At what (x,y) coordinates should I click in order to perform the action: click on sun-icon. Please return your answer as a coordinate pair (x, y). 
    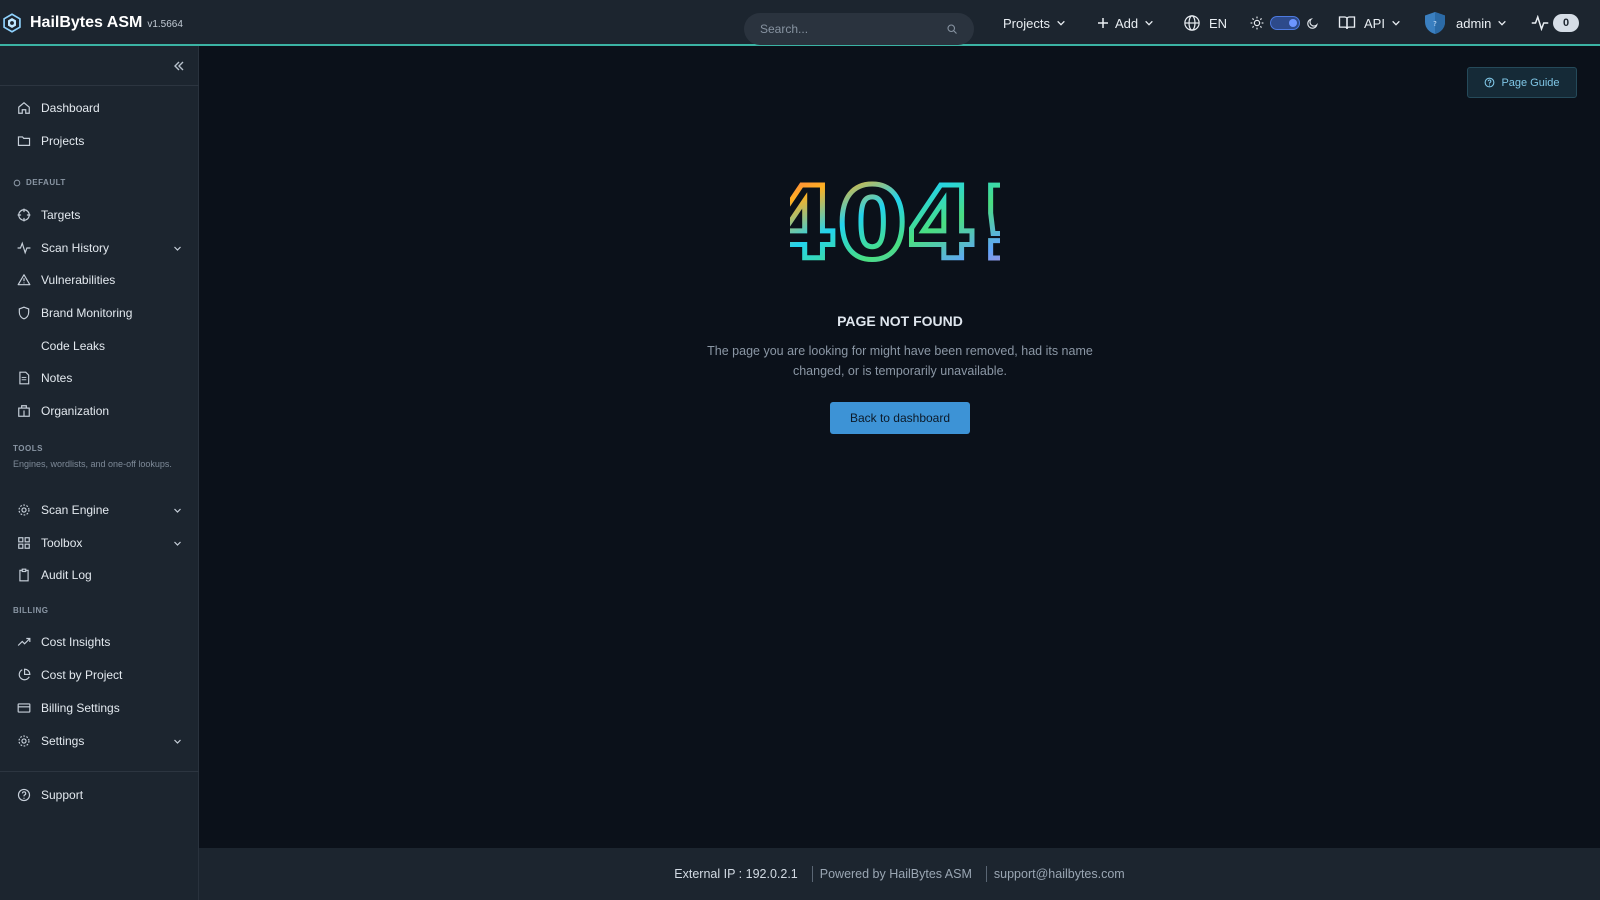
    Looking at the image, I should click on (1257, 23).